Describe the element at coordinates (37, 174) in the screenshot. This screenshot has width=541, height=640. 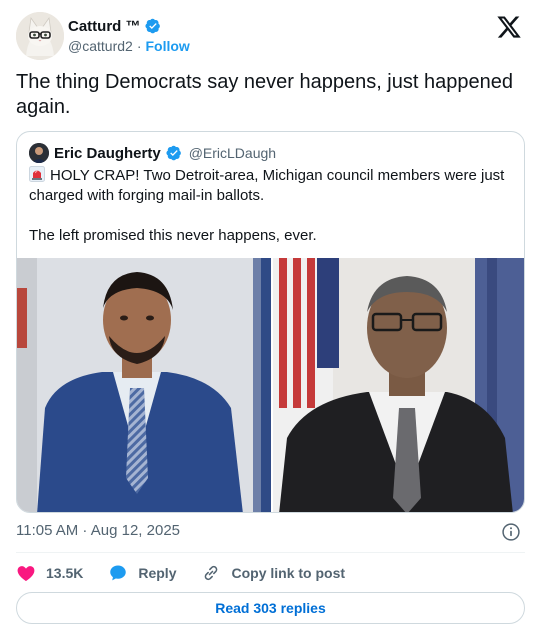
I see `rotating-light-emoji-icon` at that location.